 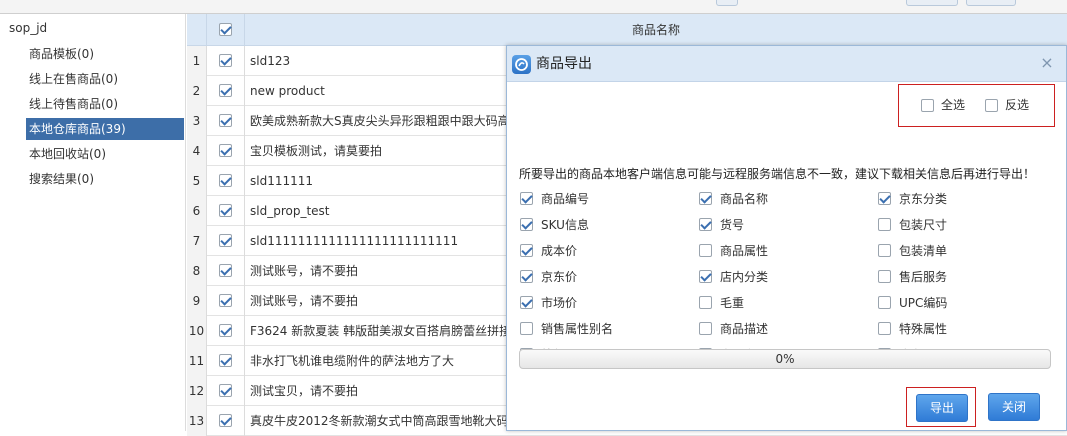 I want to click on app-logo-icon, so click(x=521, y=64).